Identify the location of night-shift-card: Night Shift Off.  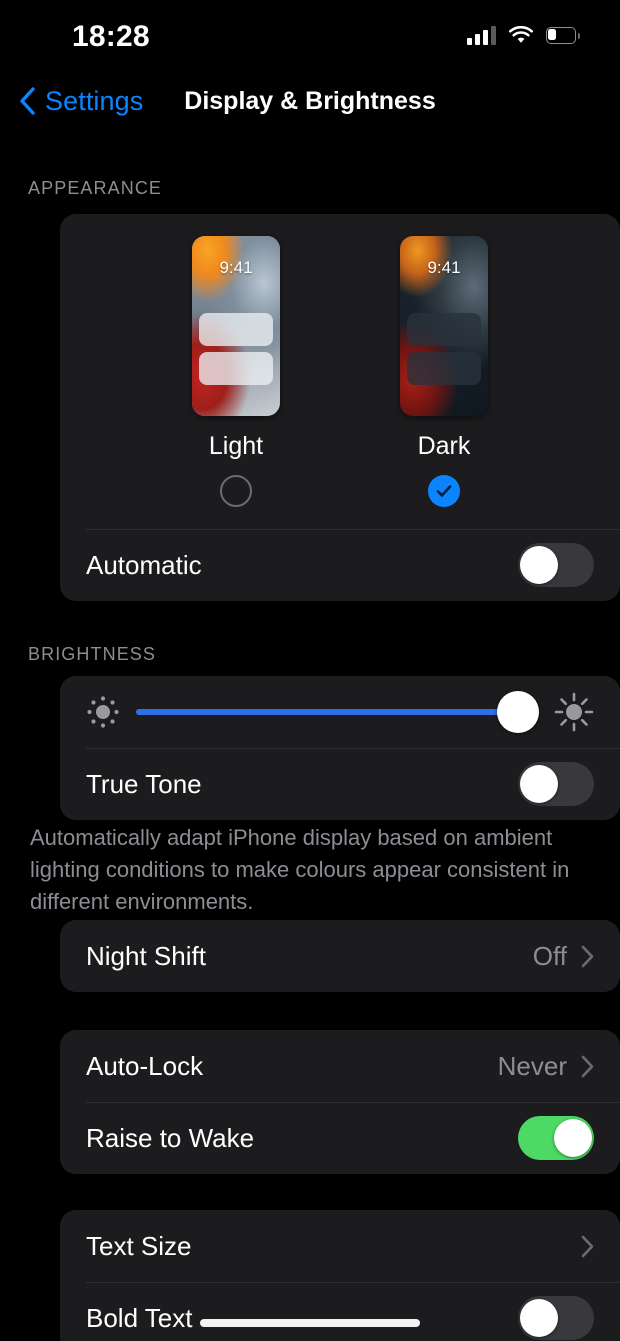
(340, 956).